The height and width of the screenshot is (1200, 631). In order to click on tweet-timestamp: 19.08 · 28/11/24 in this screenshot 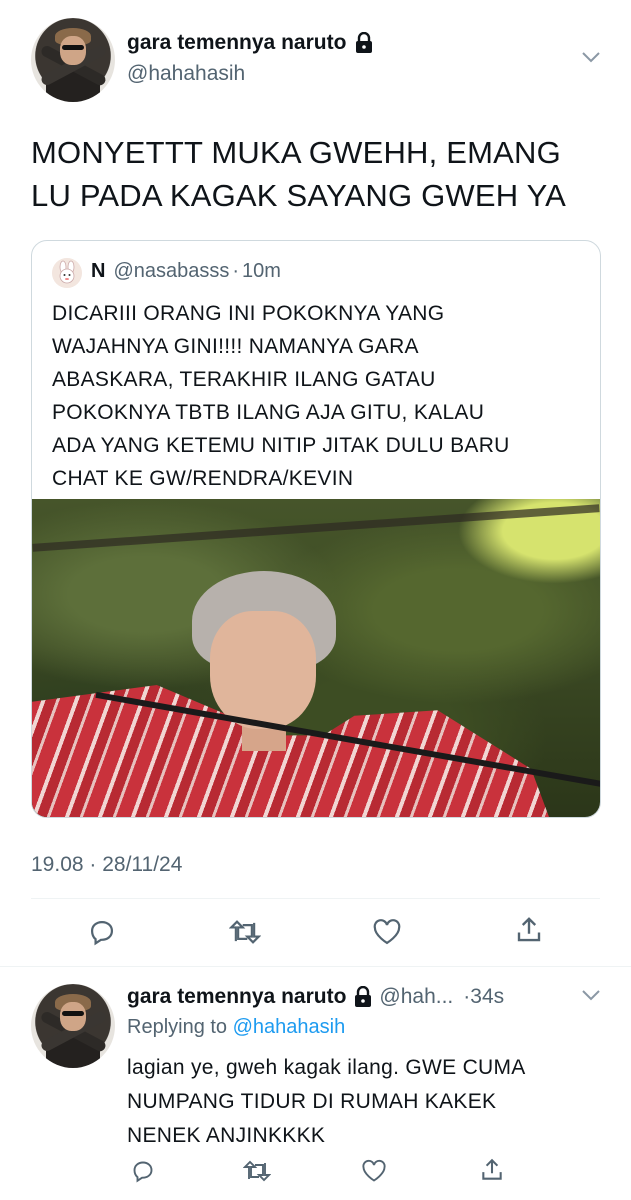, I will do `click(106, 865)`.